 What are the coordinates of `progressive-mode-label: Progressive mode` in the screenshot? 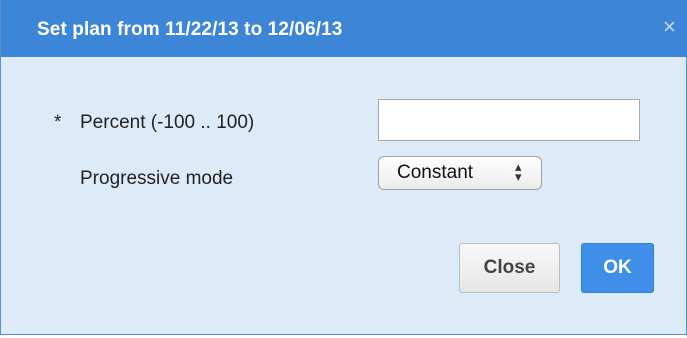 It's located at (157, 178).